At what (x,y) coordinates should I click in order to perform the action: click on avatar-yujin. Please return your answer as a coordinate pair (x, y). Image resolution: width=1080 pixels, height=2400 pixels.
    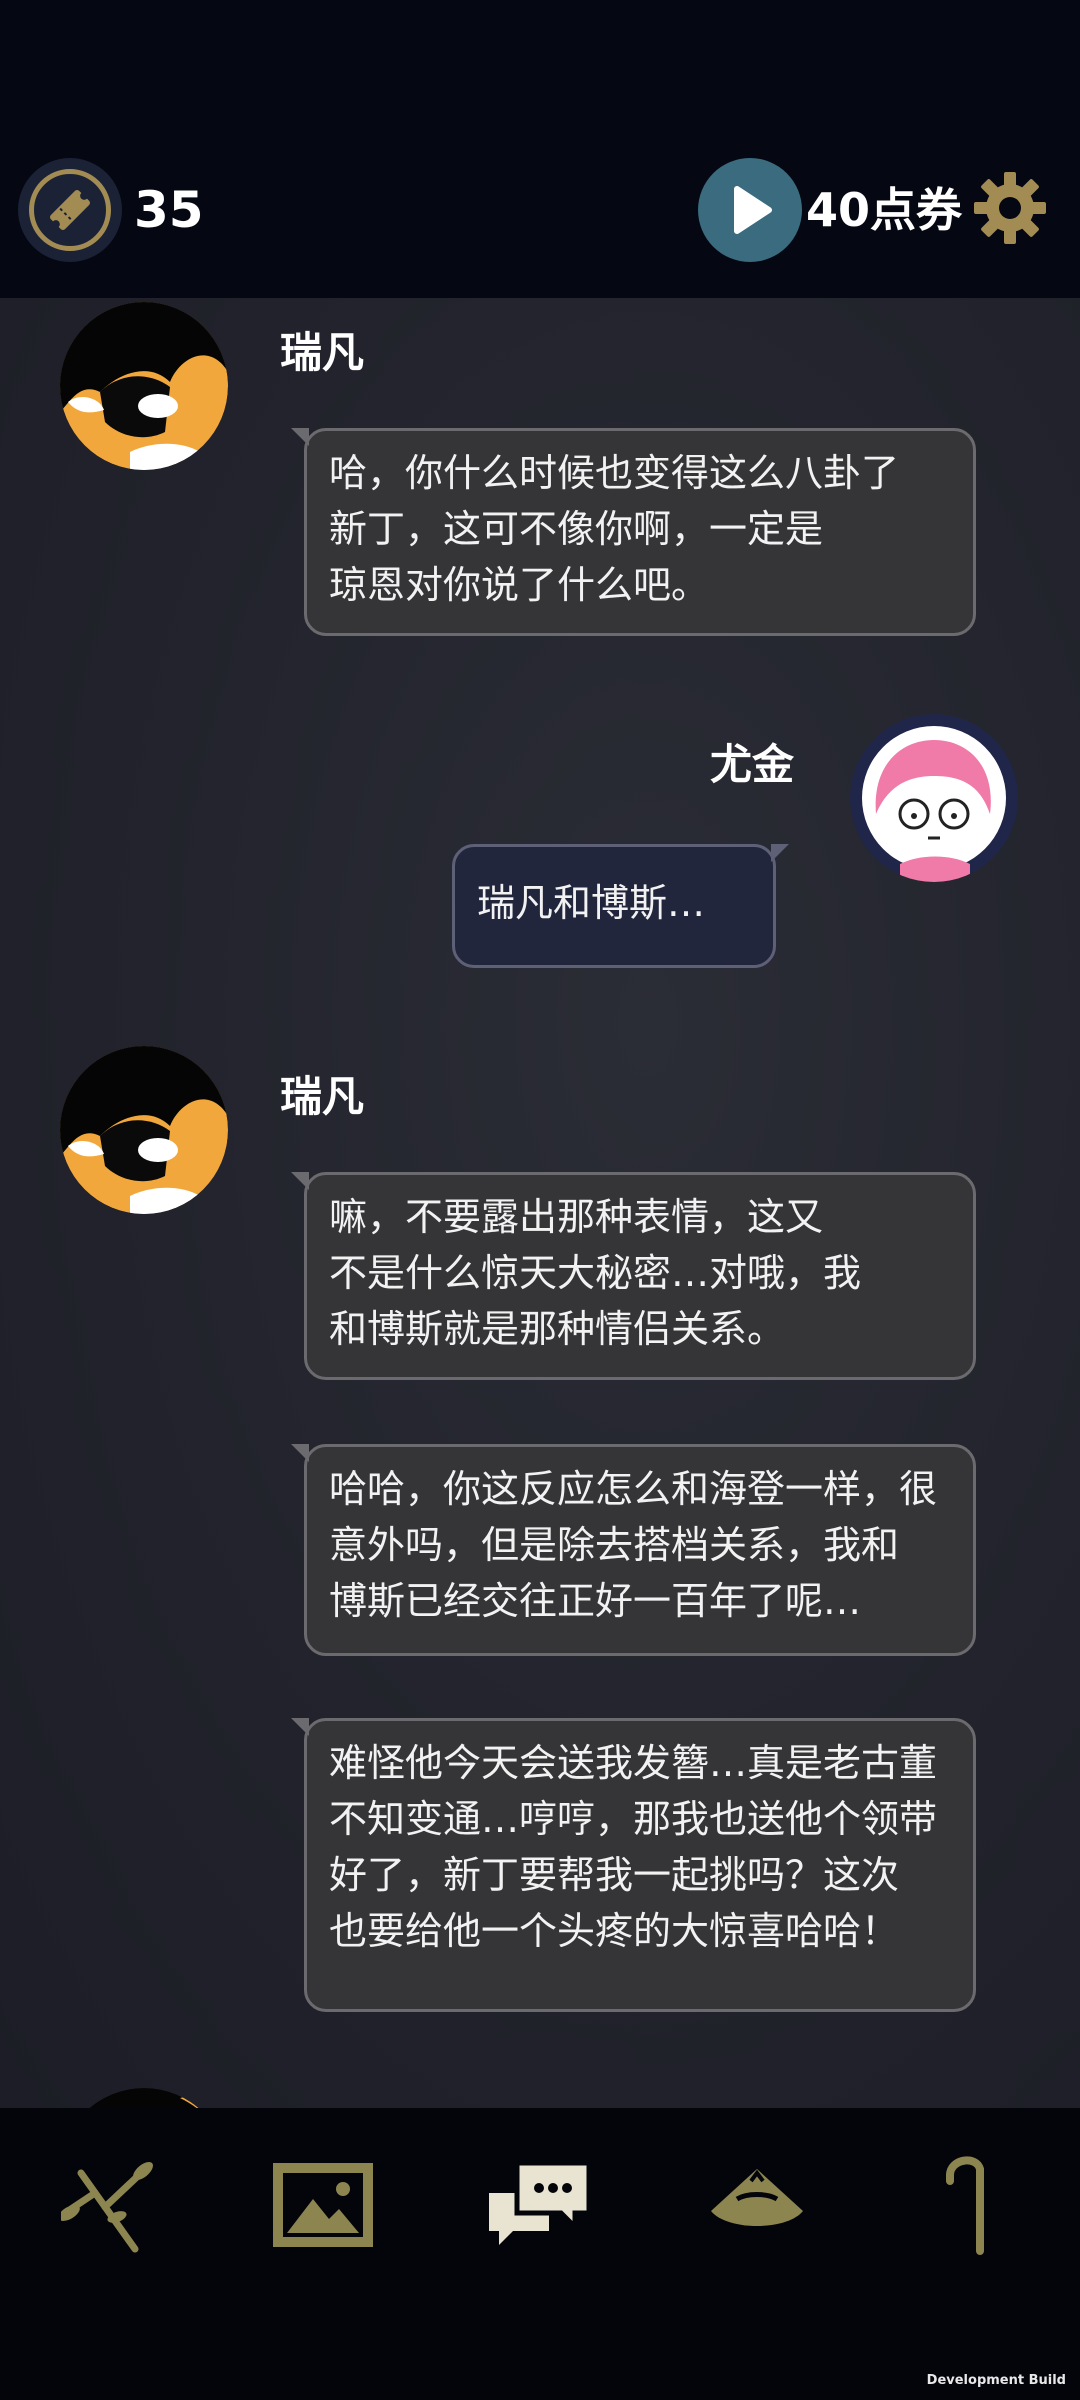
    Looking at the image, I should click on (934, 798).